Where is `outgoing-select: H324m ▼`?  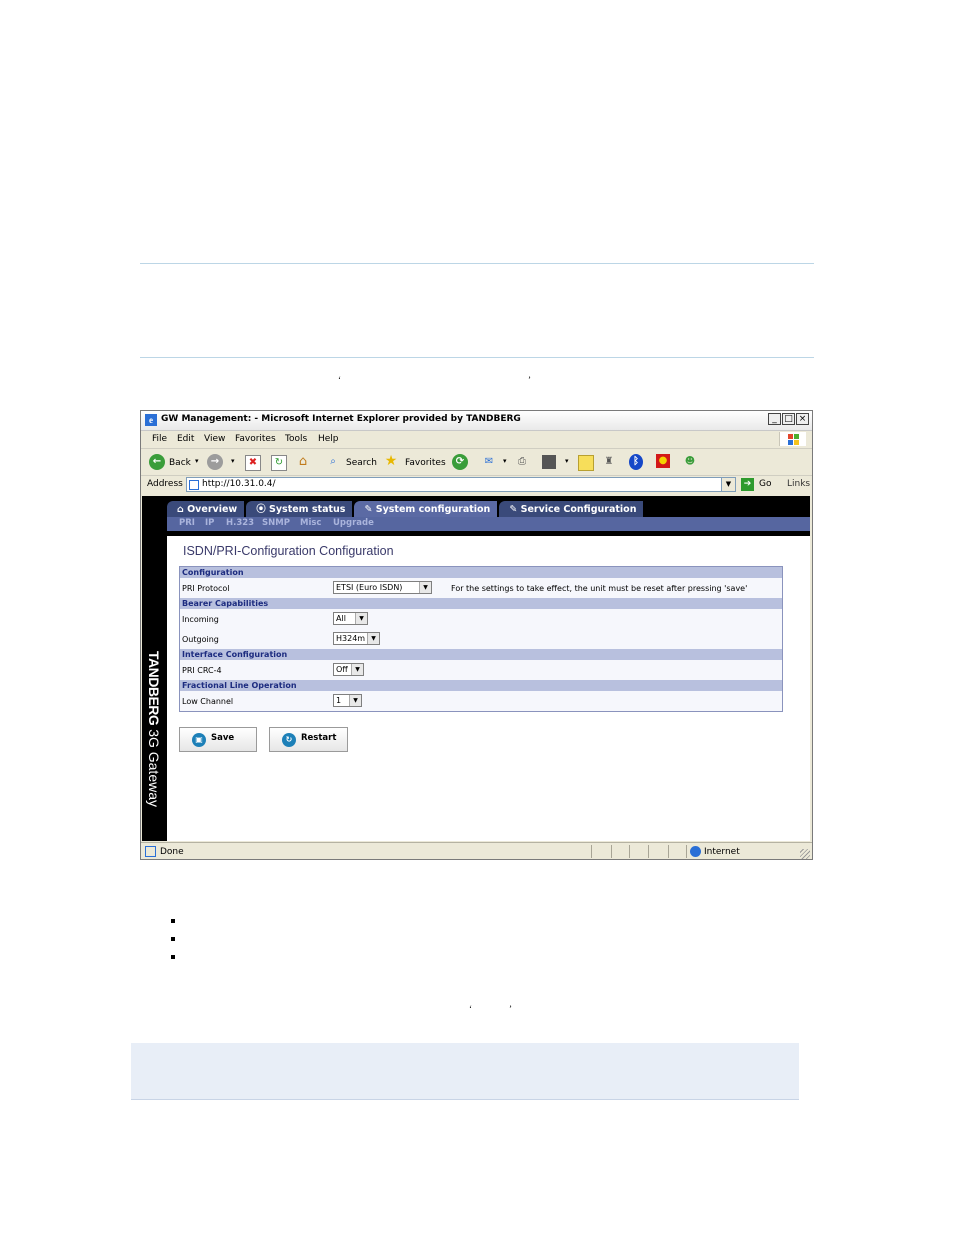
outgoing-select: H324m ▼ is located at coordinates (356, 638).